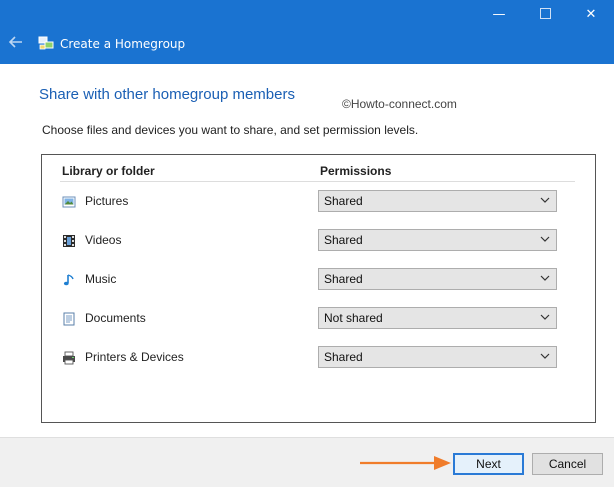 The width and height of the screenshot is (614, 487). What do you see at coordinates (399, 104) in the screenshot?
I see `watermark: ©Howto-connect.com` at bounding box center [399, 104].